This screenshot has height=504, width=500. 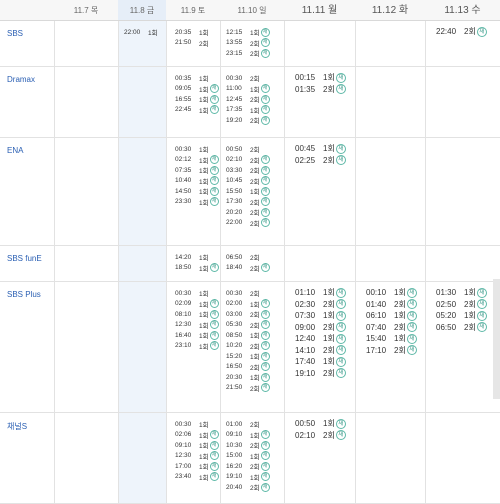 I want to click on airing-entry: 07:35 1회 재, so click(x=197, y=170).